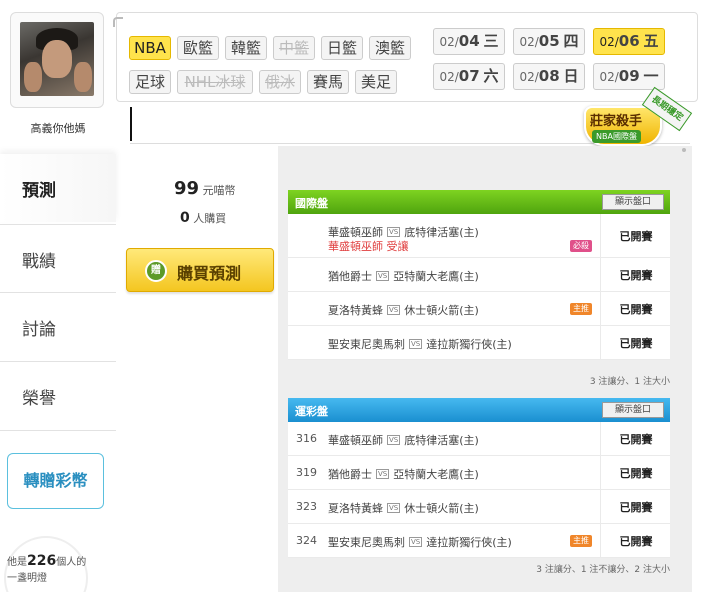  What do you see at coordinates (42, 561) in the screenshot?
I see `lamp-count: 226` at bounding box center [42, 561].